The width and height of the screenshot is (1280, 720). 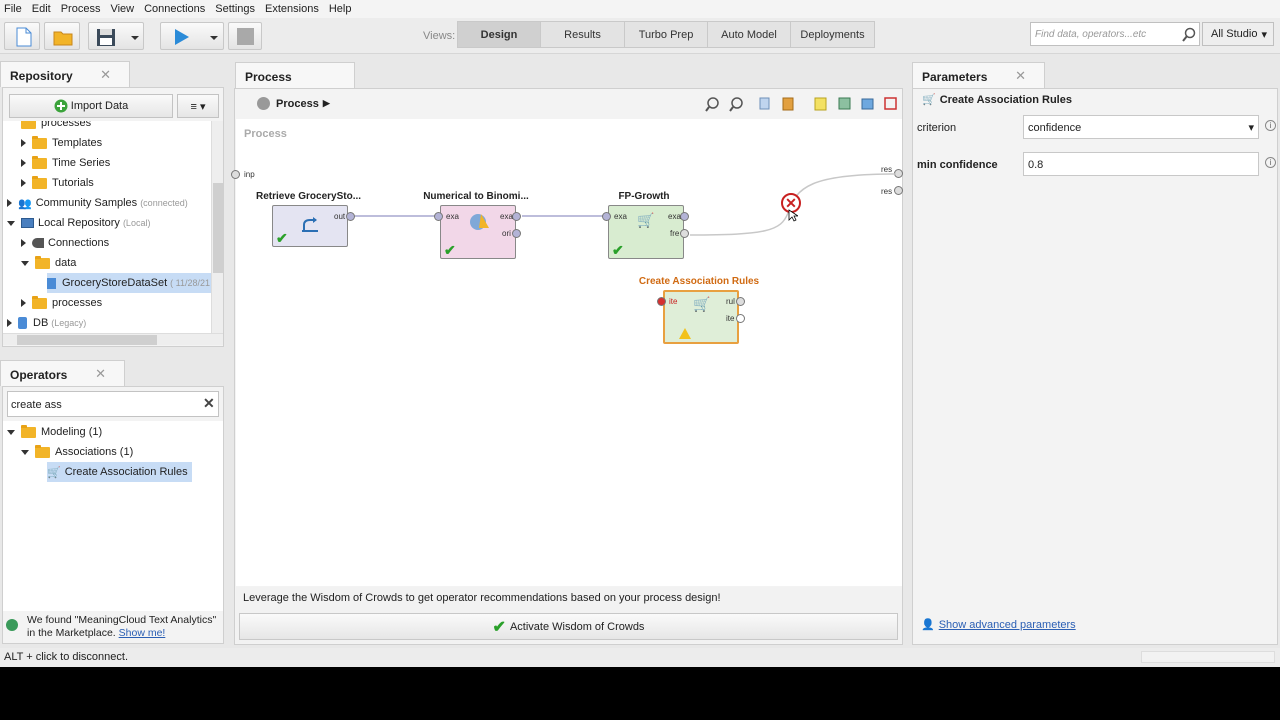 What do you see at coordinates (1141, 164) in the screenshot?
I see `min-confidence-input: 0.8` at bounding box center [1141, 164].